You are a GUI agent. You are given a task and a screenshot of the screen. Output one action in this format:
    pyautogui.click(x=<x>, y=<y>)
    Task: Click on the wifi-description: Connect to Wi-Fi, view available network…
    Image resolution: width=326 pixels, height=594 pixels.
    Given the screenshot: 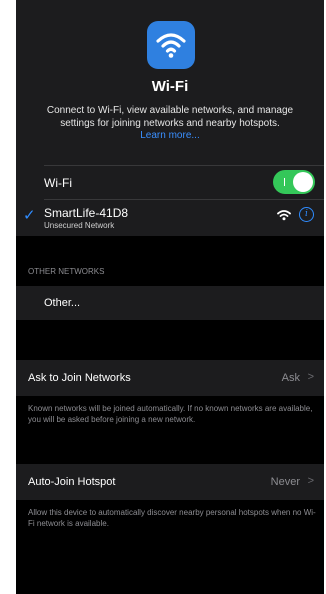 What is the action you would take?
    pyautogui.click(x=170, y=117)
    